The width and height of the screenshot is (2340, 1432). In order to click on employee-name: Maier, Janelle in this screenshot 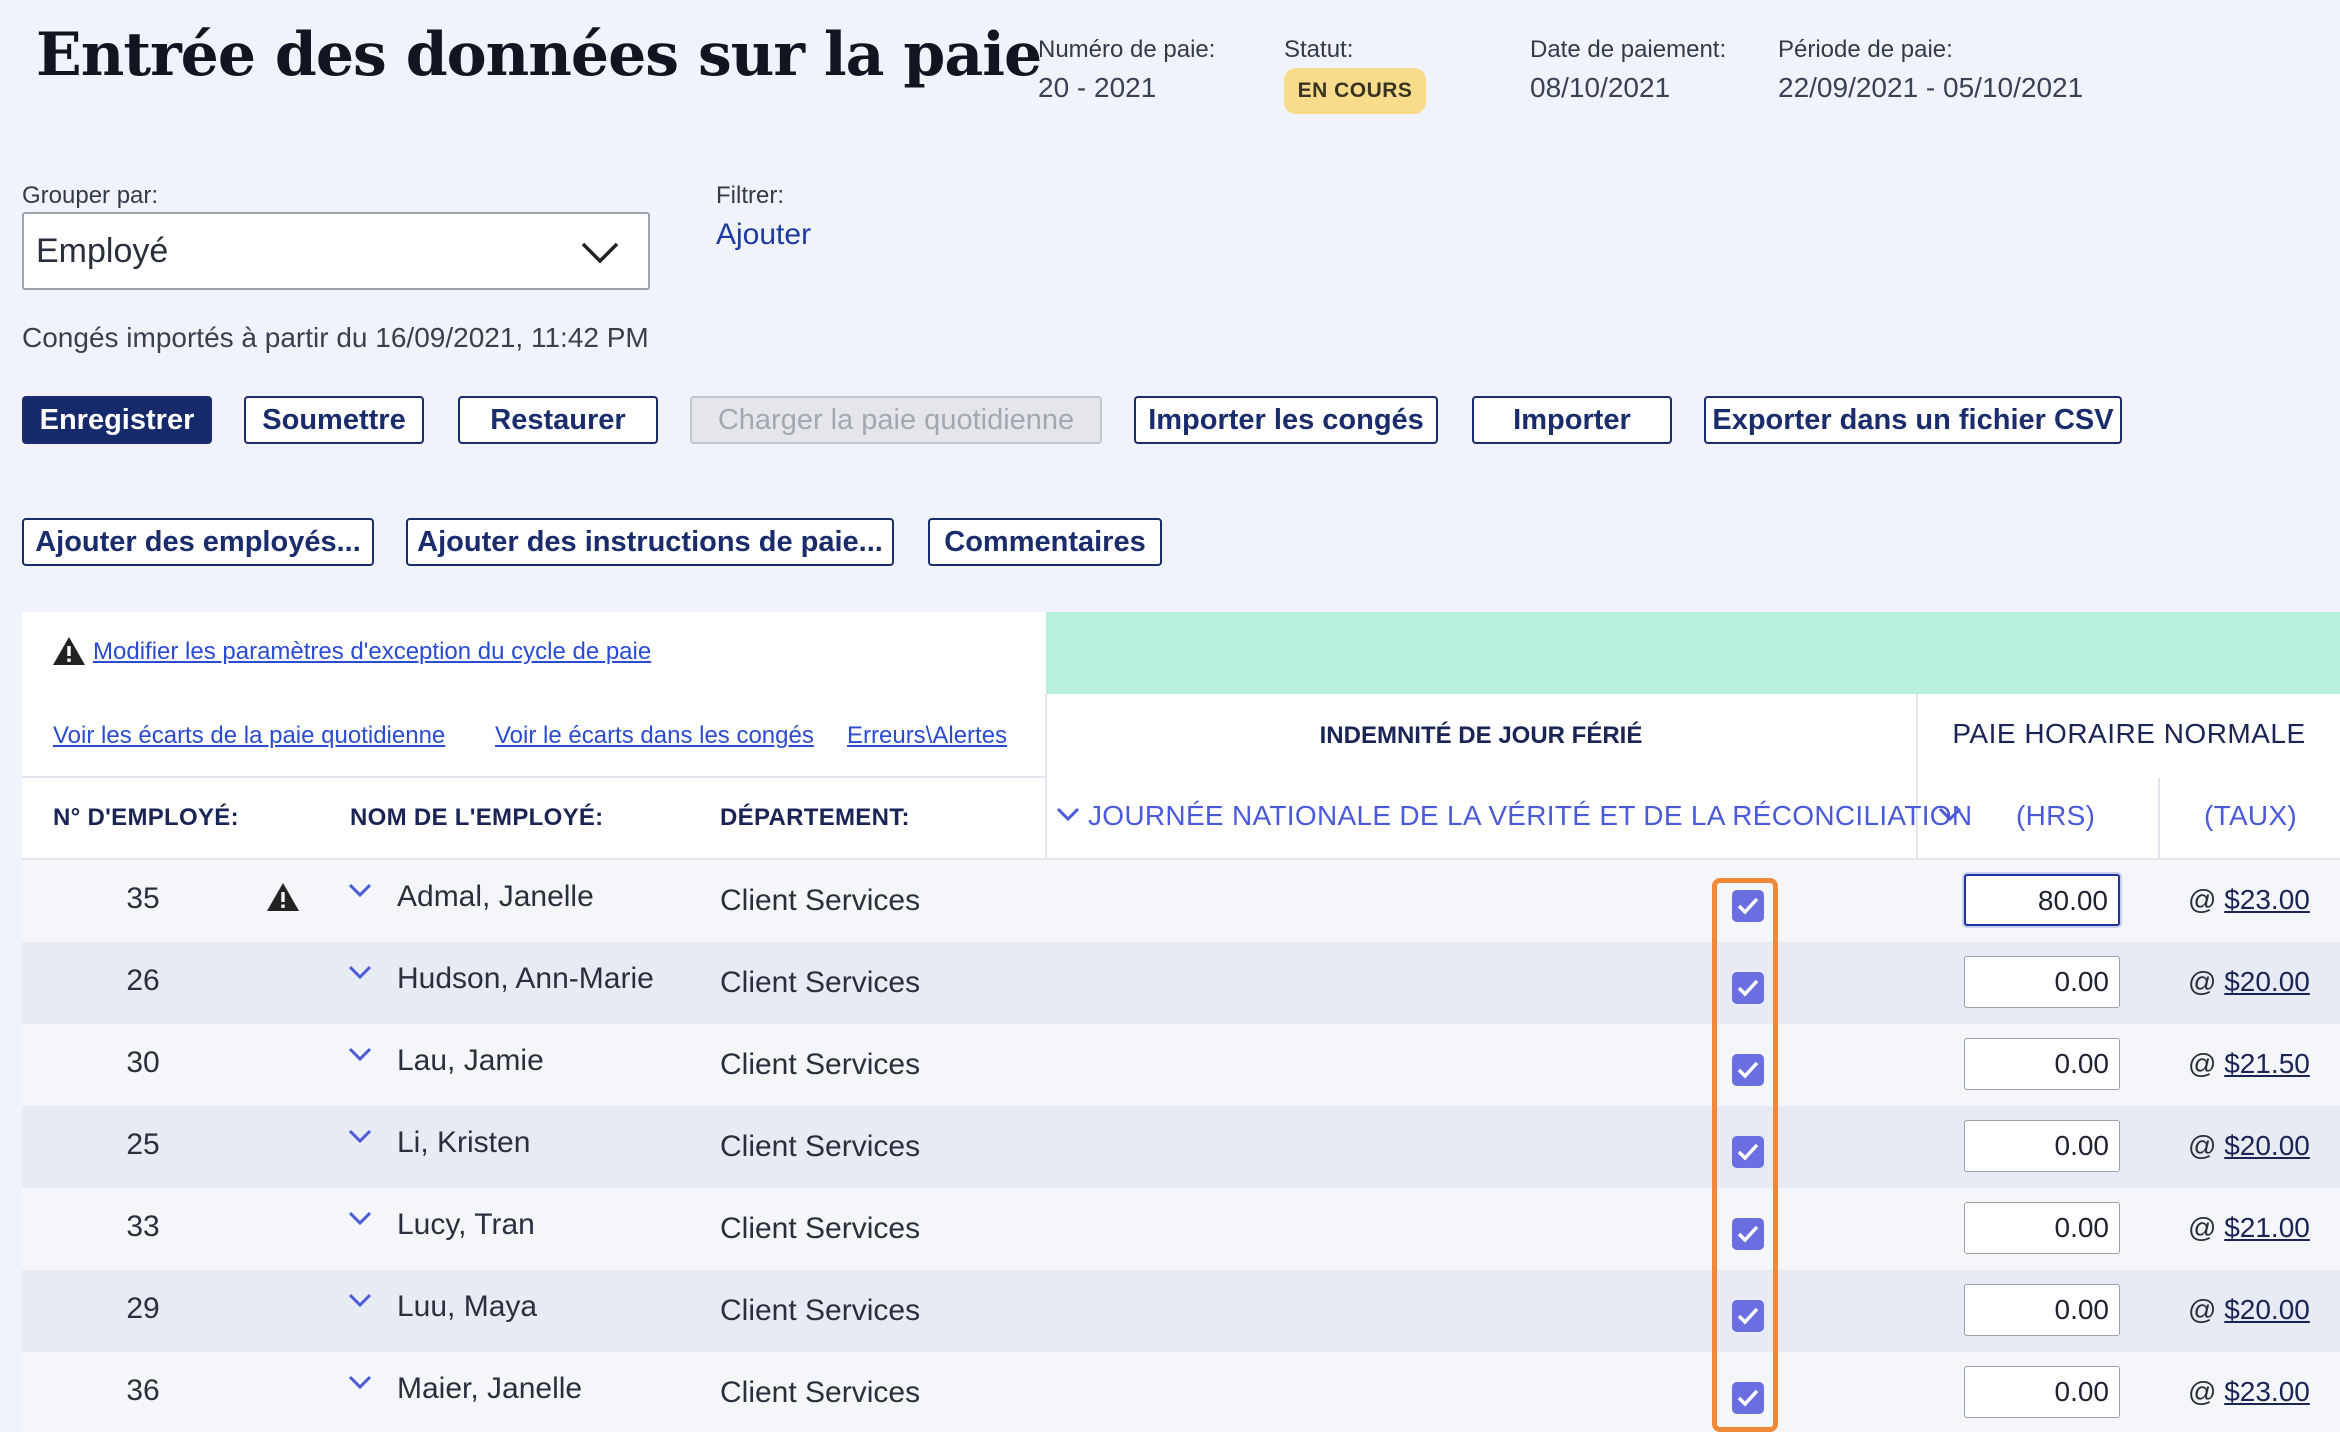, I will do `click(490, 1388)`.